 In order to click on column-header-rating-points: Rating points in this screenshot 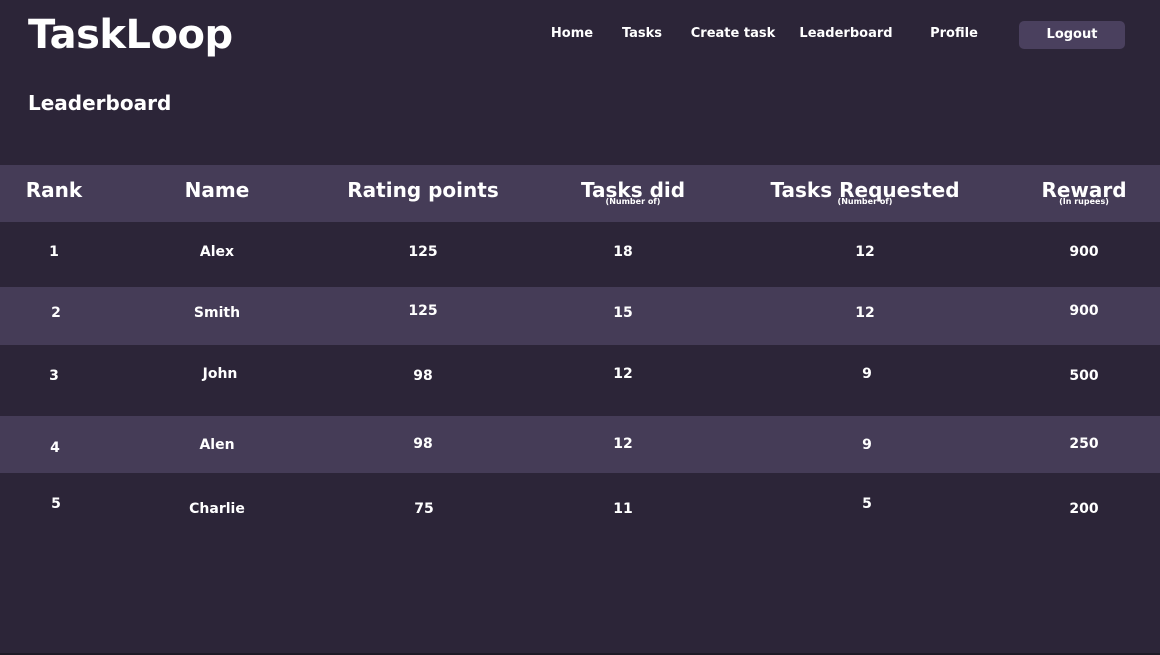, I will do `click(422, 190)`.